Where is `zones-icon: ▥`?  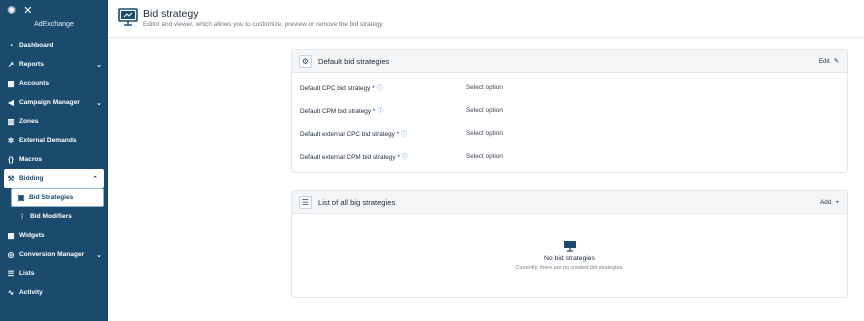 zones-icon: ▥ is located at coordinates (11, 121).